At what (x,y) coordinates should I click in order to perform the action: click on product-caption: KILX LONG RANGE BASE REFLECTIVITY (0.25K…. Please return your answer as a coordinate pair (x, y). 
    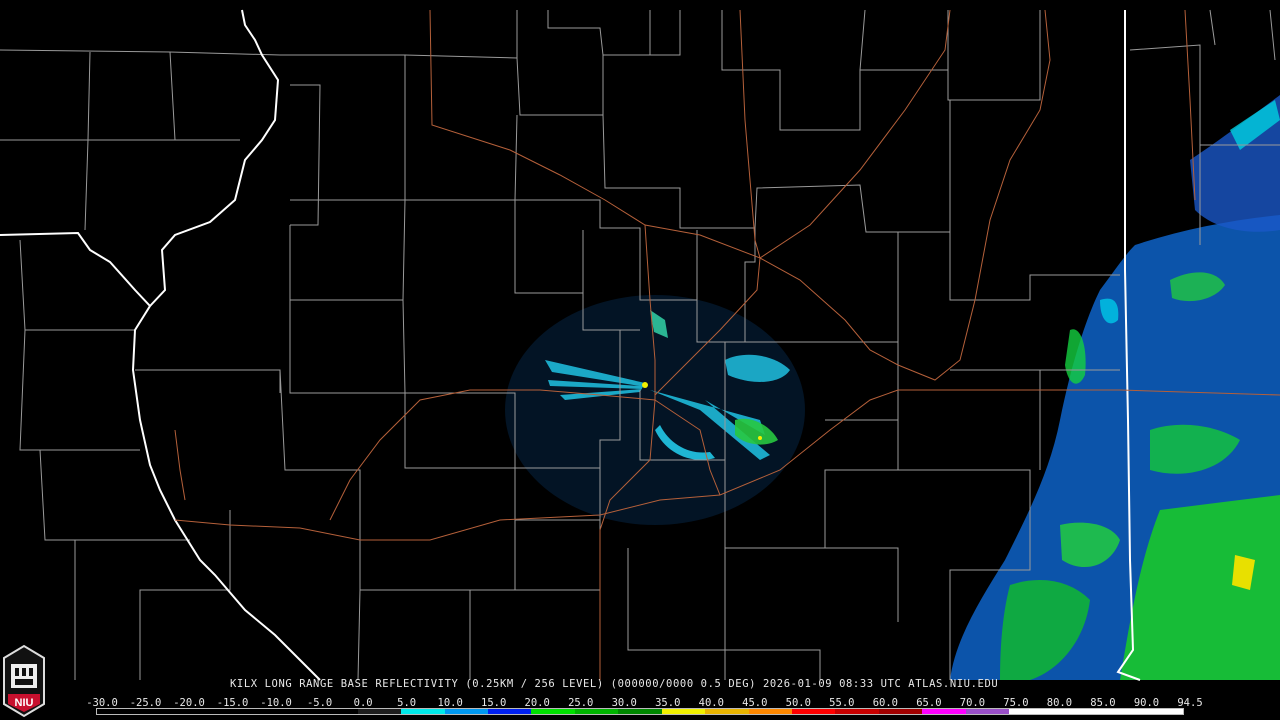
    Looking at the image, I should click on (614, 684).